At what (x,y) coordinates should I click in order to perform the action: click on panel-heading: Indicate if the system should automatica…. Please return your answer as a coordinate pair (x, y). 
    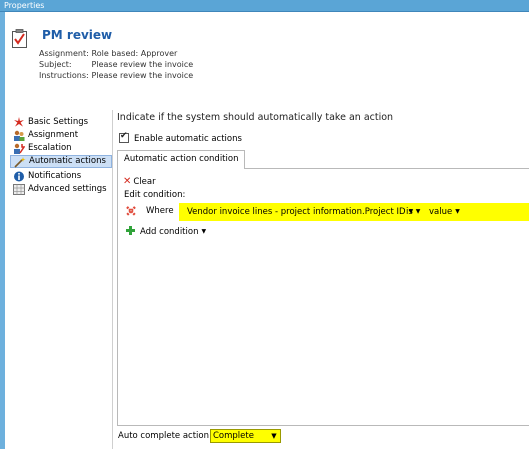
    Looking at the image, I should click on (255, 117).